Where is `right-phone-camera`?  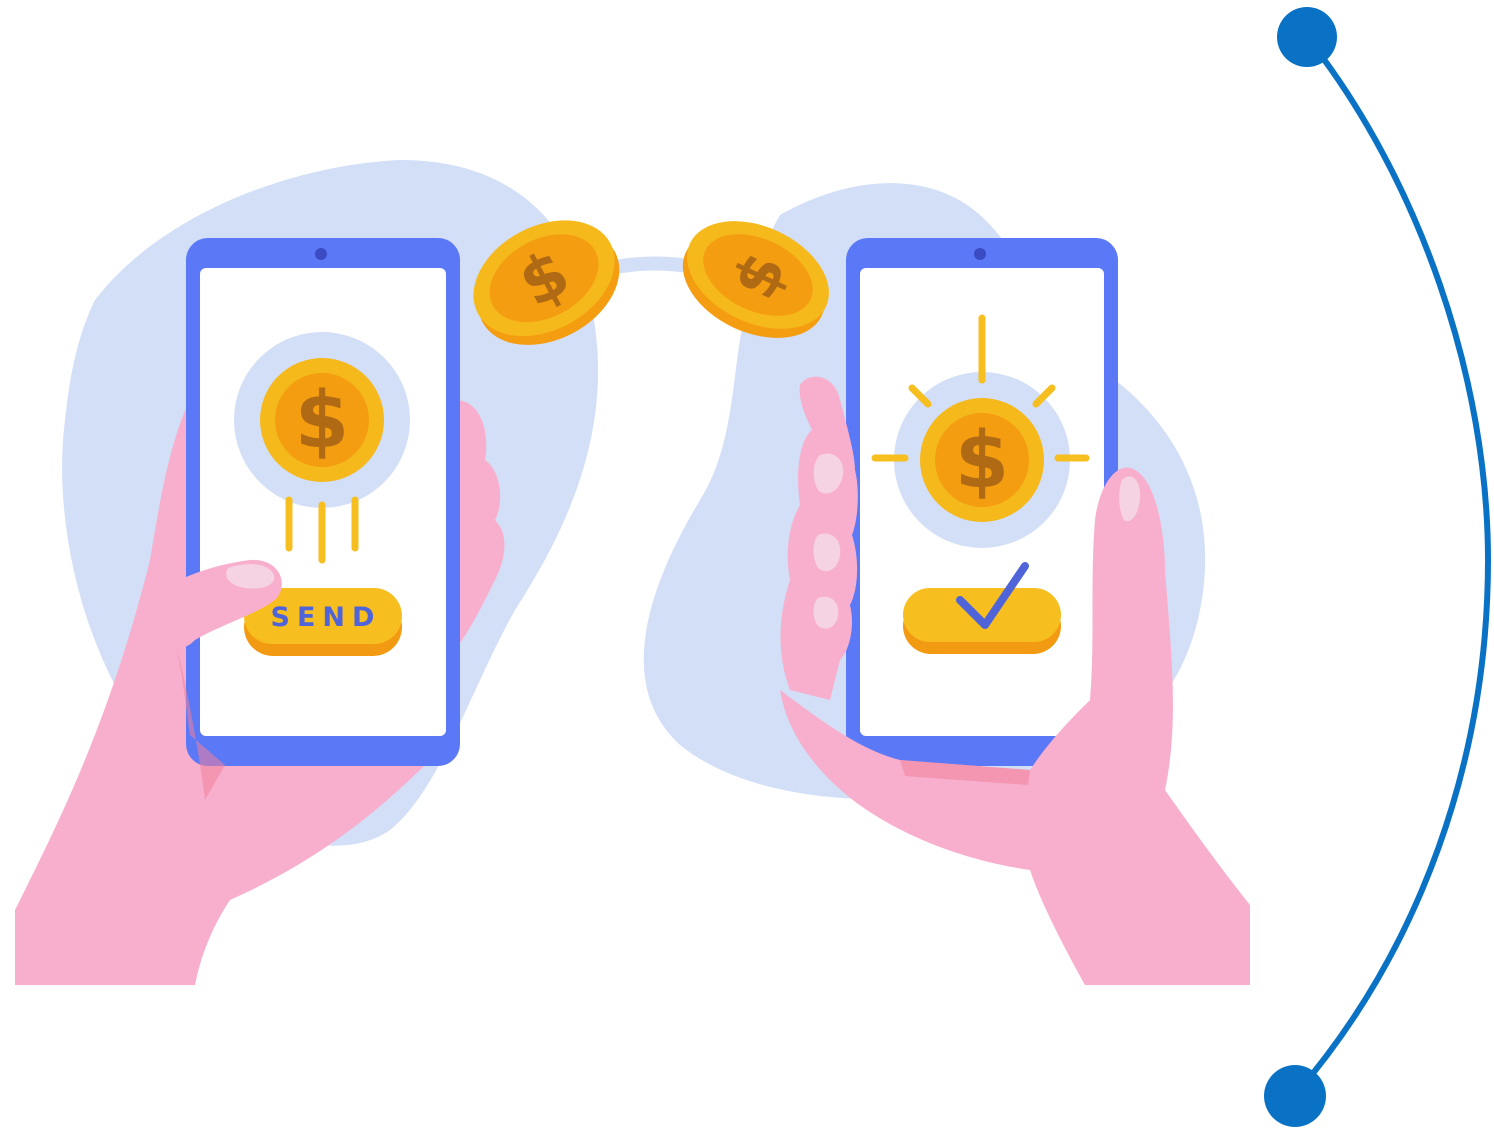 right-phone-camera is located at coordinates (980, 254).